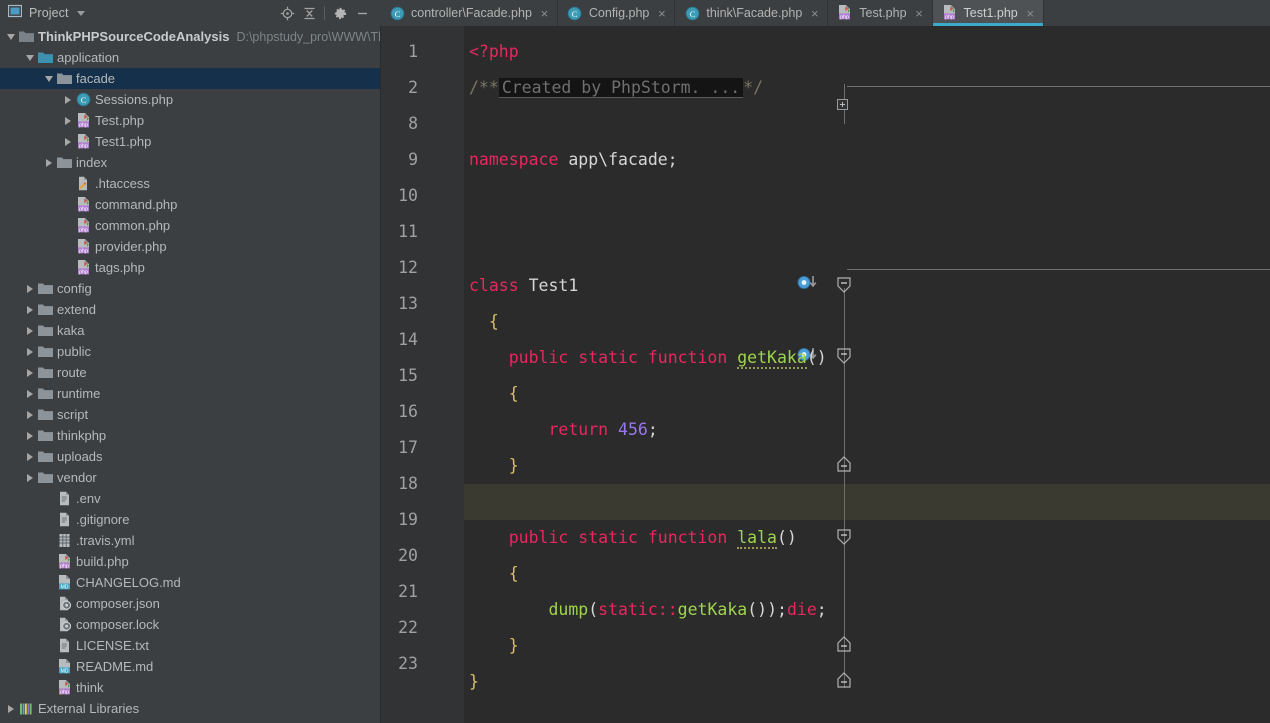  Describe the element at coordinates (190, 477) in the screenshot. I see `tree-row: vendor` at that location.